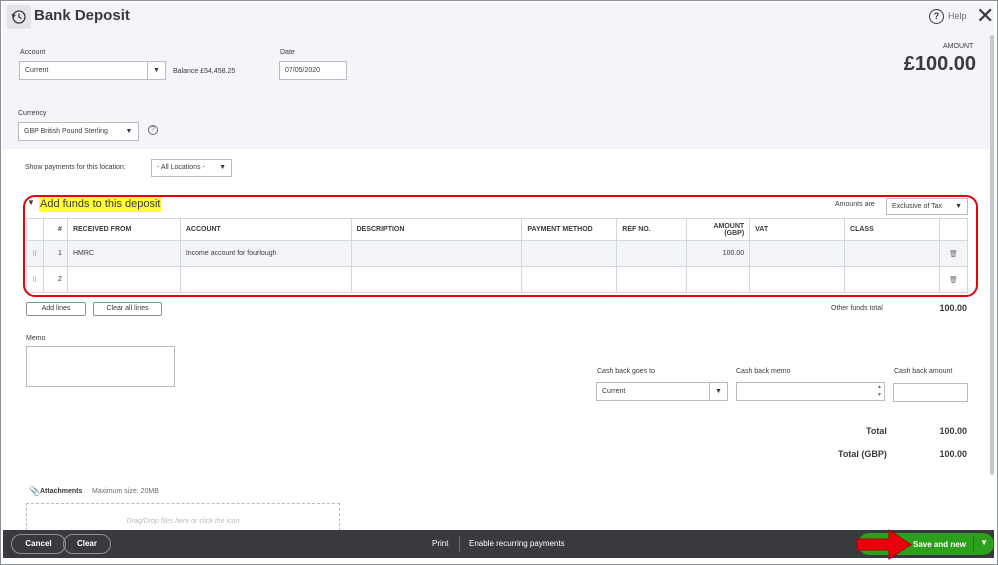 The image size is (998, 565). I want to click on history-icon, so click(19, 17).